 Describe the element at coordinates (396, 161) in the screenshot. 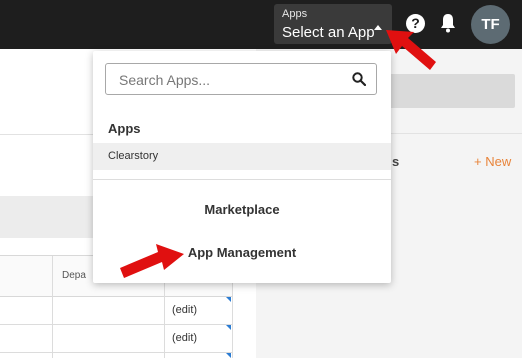

I see `right-panel-heading: s` at that location.